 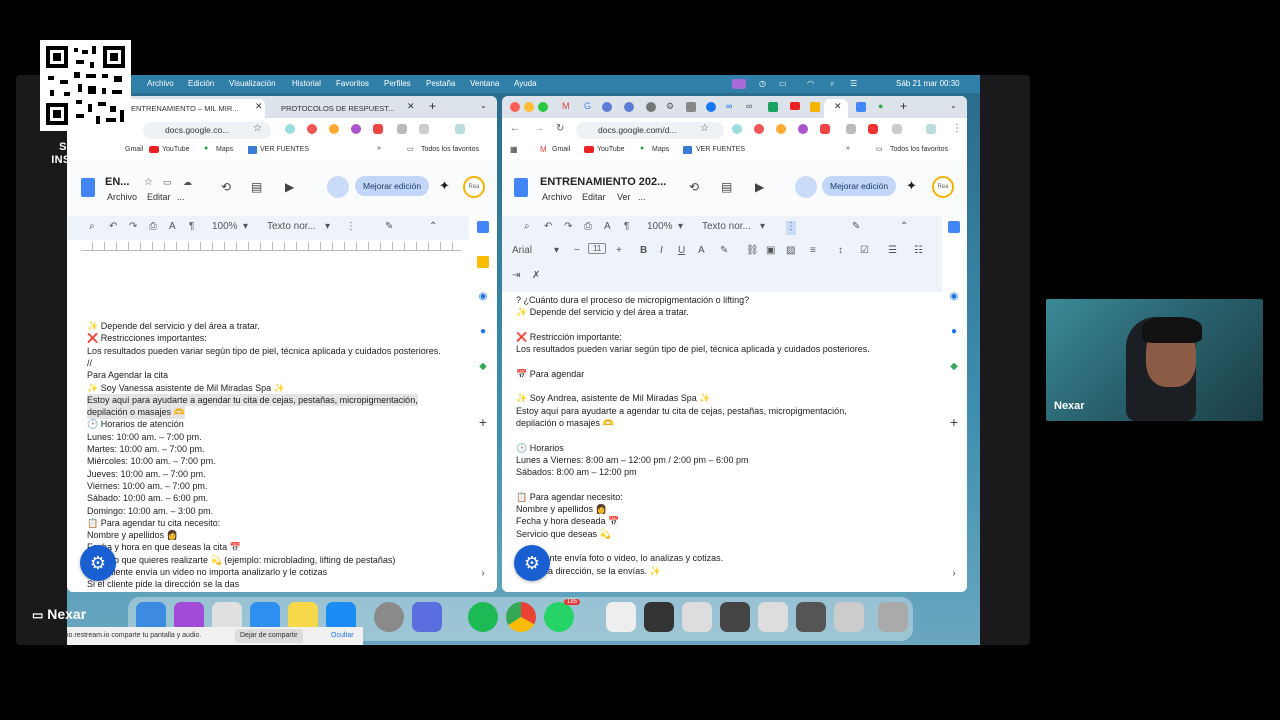 What do you see at coordinates (306, 84) in the screenshot?
I see `menu-historial: Historial` at bounding box center [306, 84].